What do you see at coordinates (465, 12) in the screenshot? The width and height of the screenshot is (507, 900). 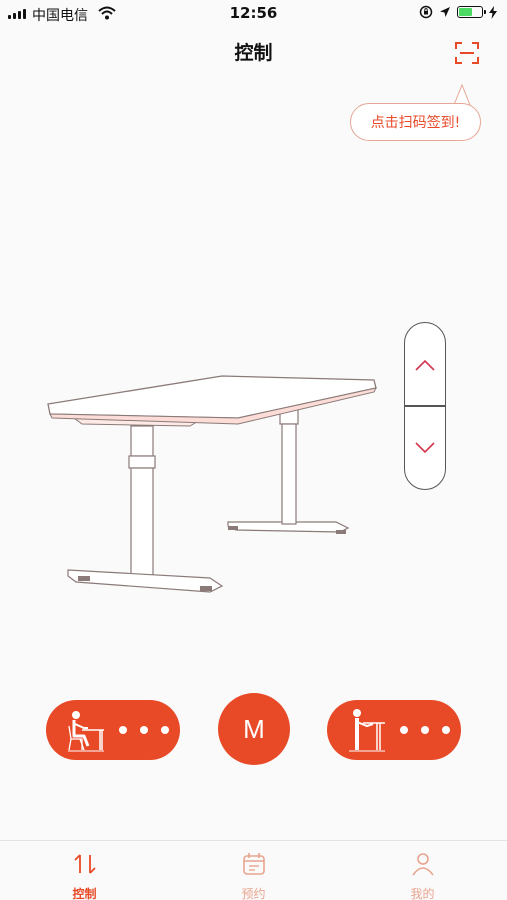 I see `battery-level` at bounding box center [465, 12].